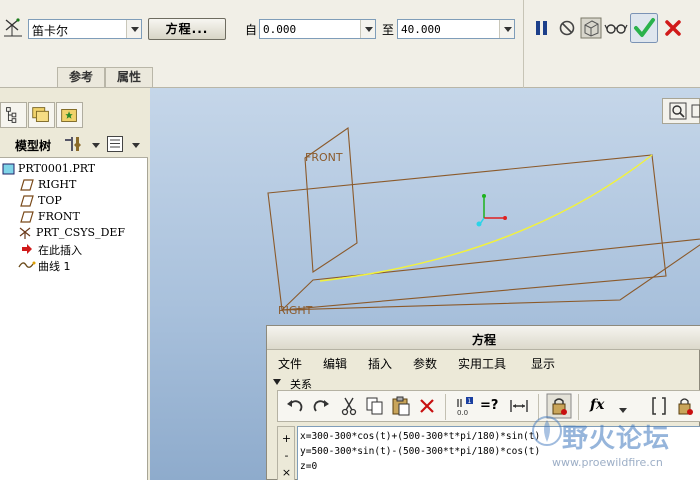  What do you see at coordinates (673, 28) in the screenshot?
I see `cancel-x-button` at bounding box center [673, 28].